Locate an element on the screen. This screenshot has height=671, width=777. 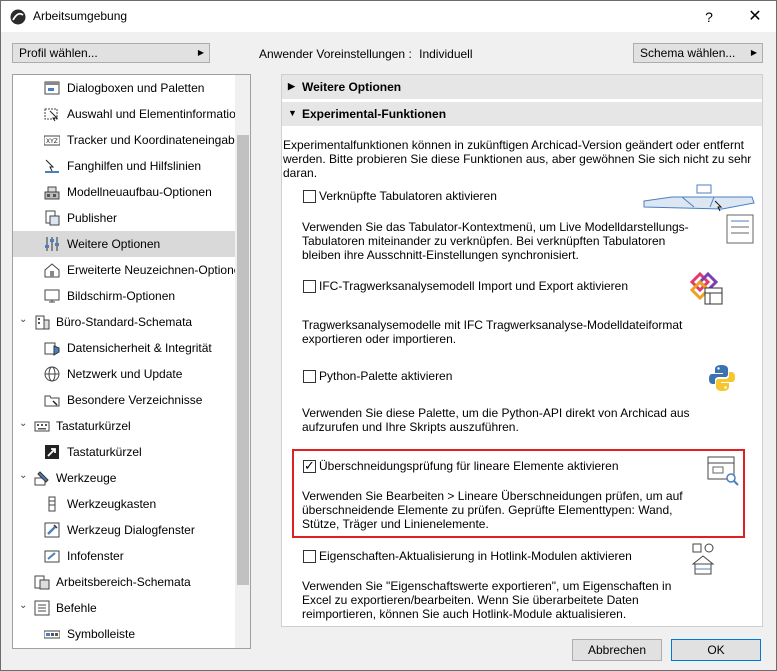
office-icon is located at coordinates (42, 322).